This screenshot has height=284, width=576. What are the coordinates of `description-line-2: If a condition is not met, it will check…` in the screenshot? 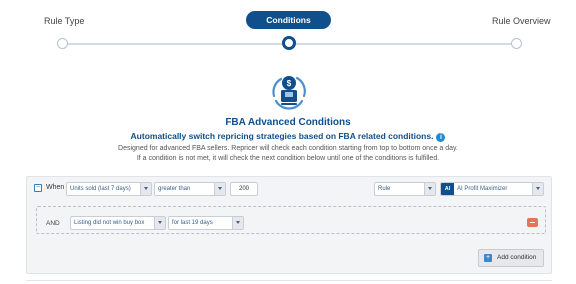 It's located at (288, 158).